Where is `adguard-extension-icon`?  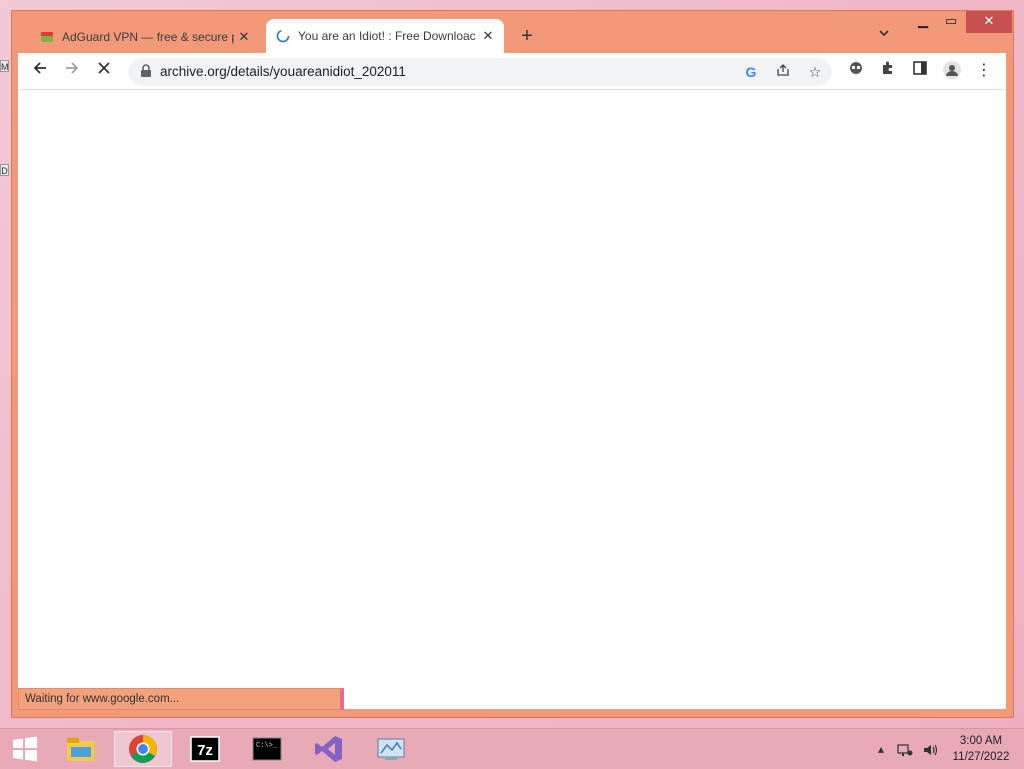 adguard-extension-icon is located at coordinates (856, 71).